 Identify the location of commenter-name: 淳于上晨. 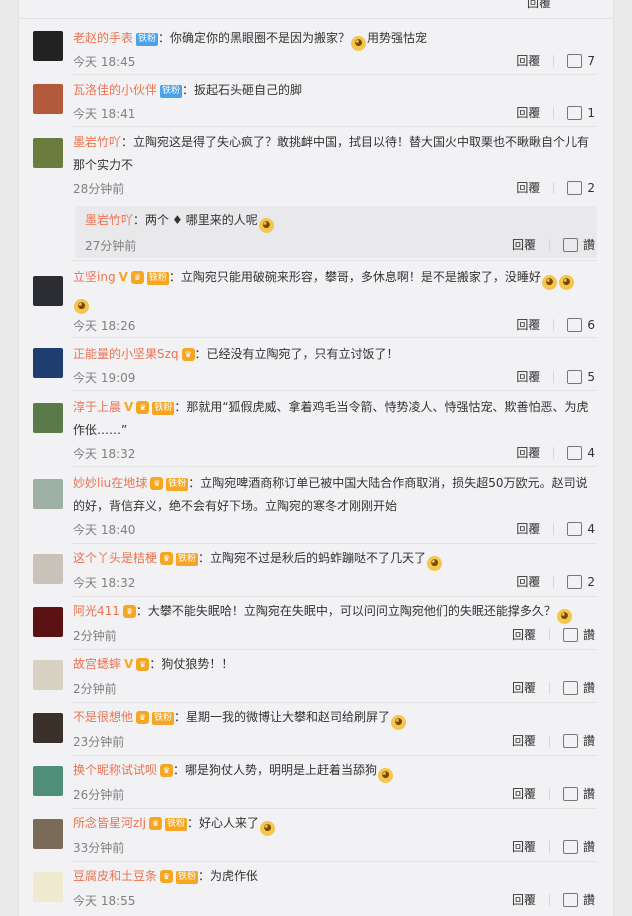
(97, 407).